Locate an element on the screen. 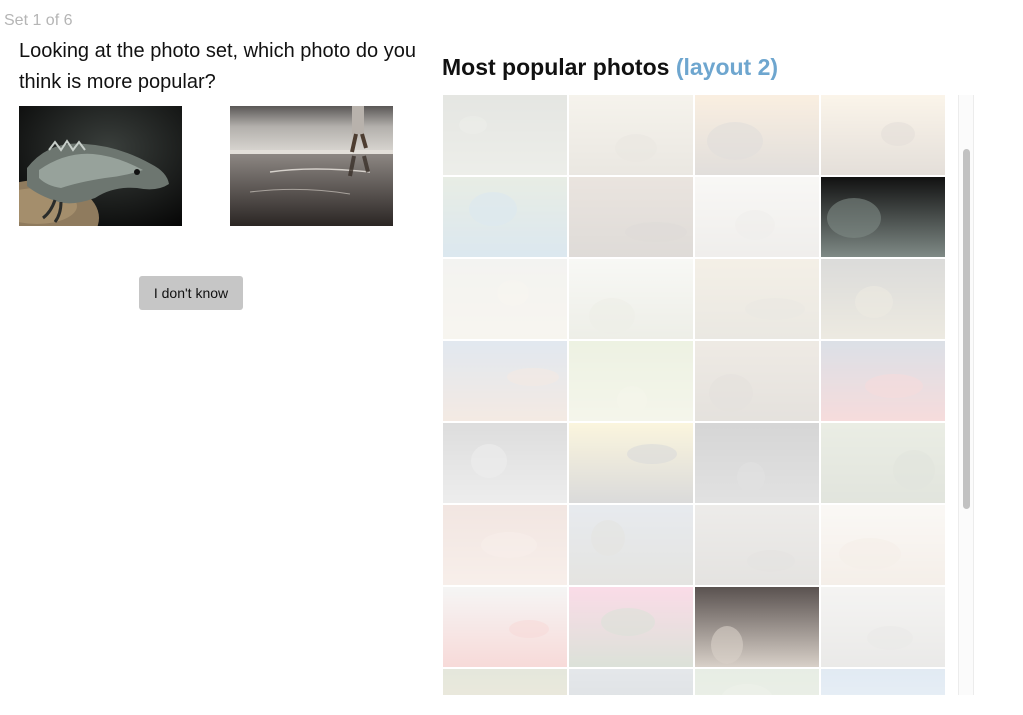 The height and width of the screenshot is (715, 1023). gallery-photo-donkeys is located at coordinates (631, 217).